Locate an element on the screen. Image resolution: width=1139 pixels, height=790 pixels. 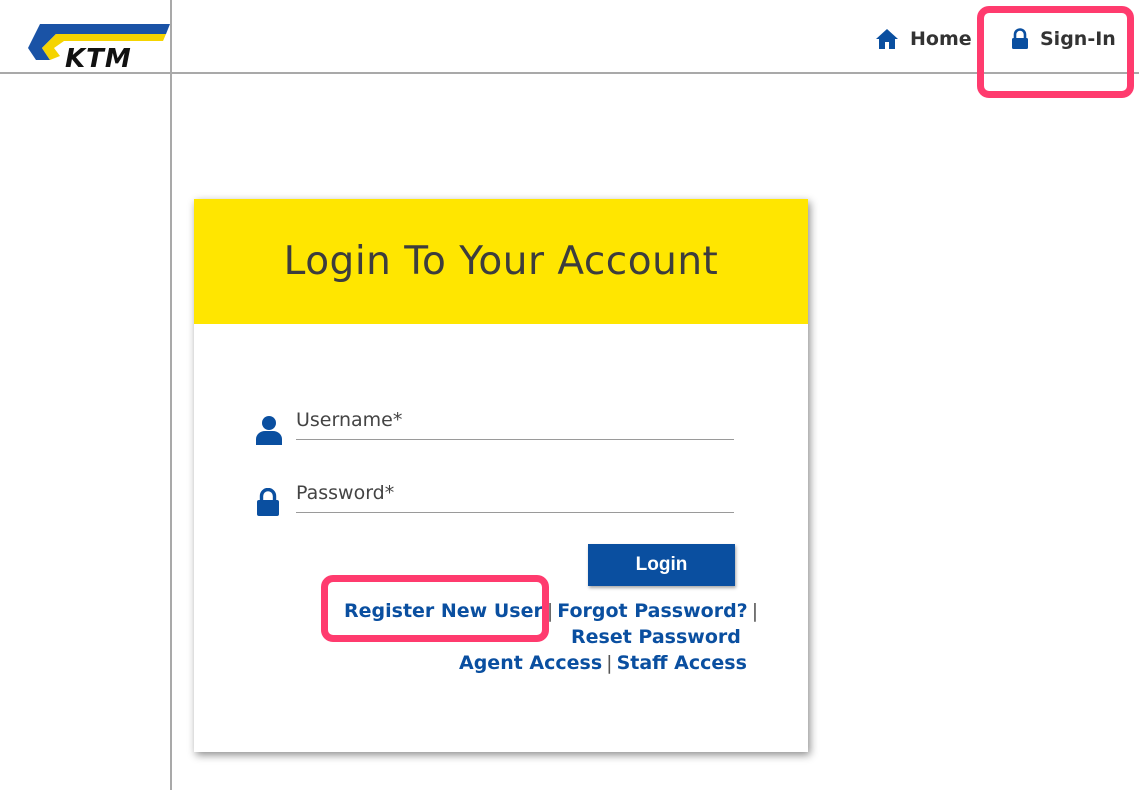
user-icon is located at coordinates (269, 432).